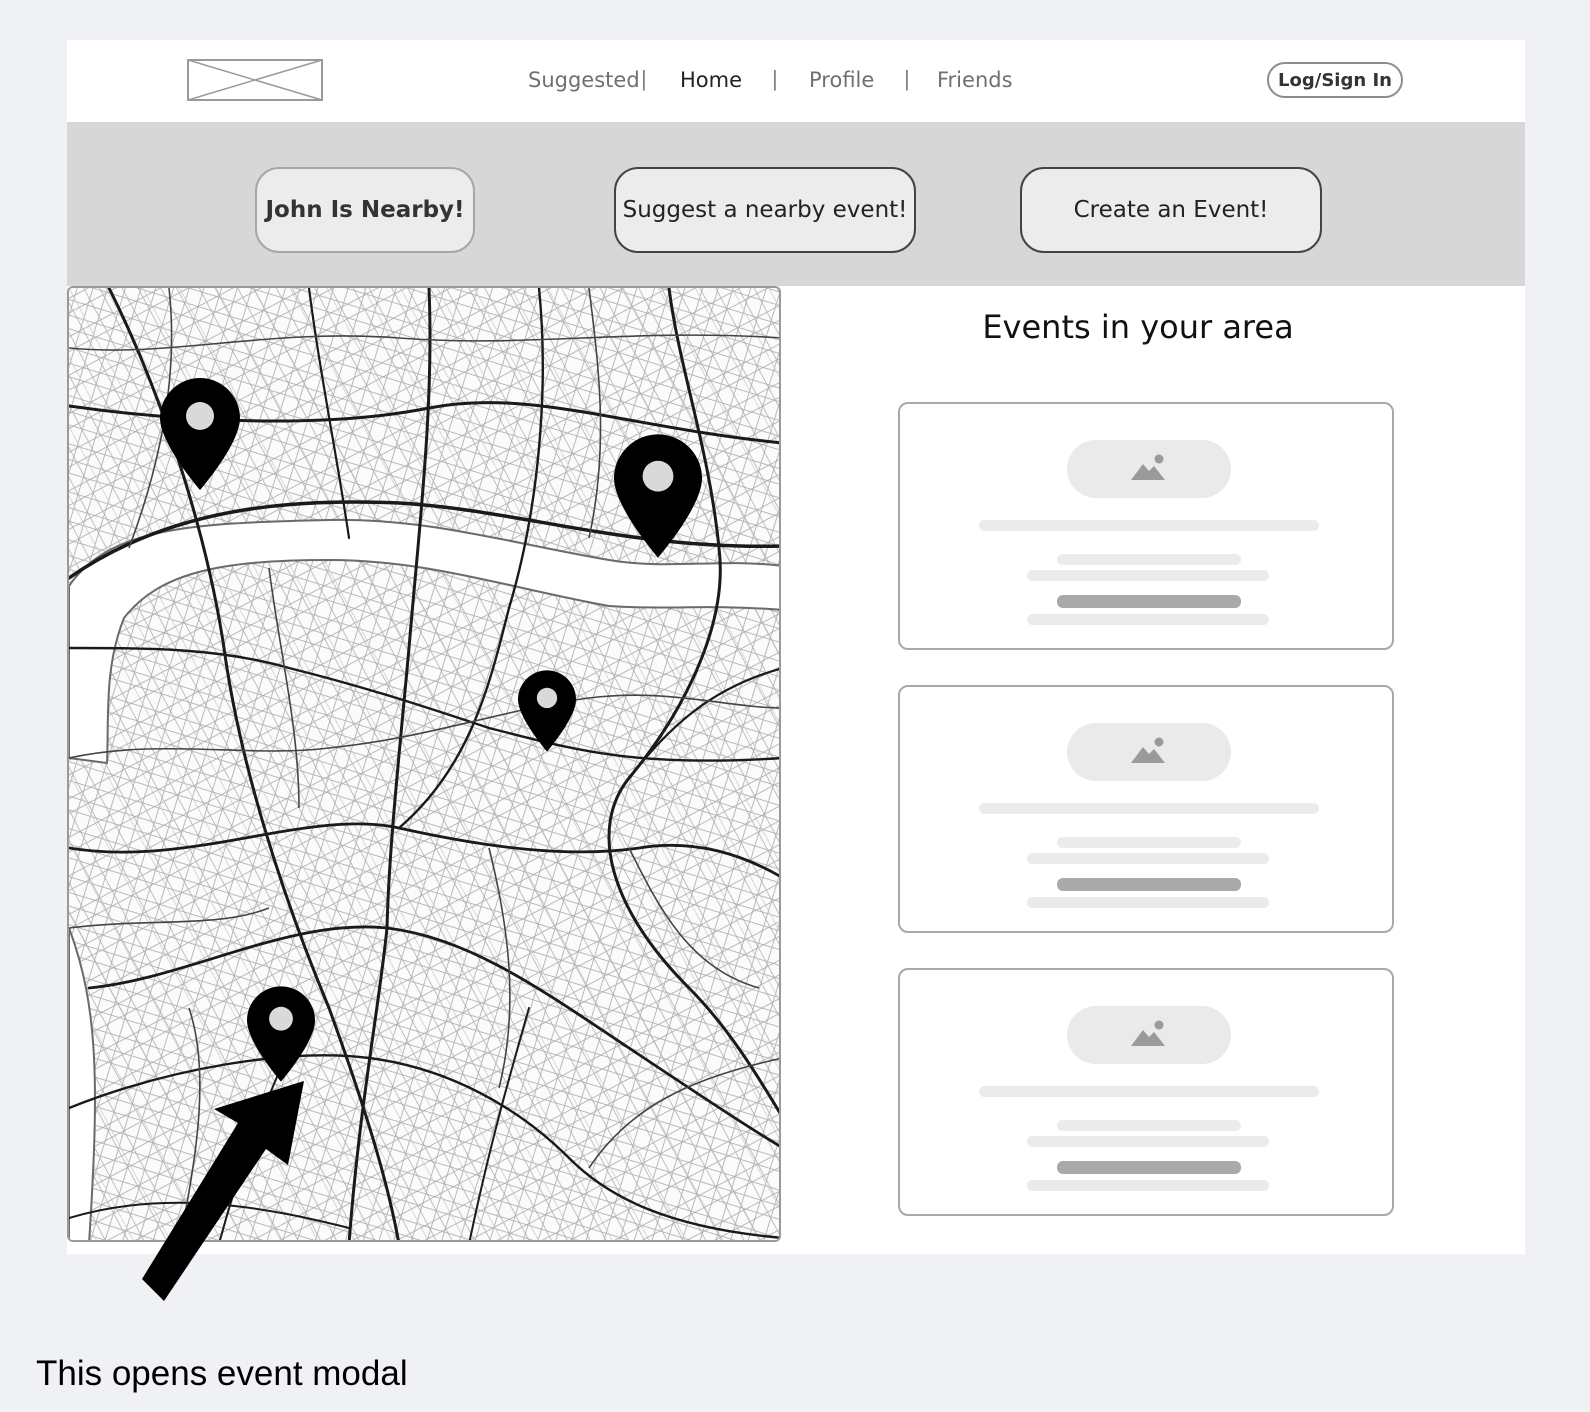  I want to click on login-signin-button: Log/Sign In, so click(1335, 80).